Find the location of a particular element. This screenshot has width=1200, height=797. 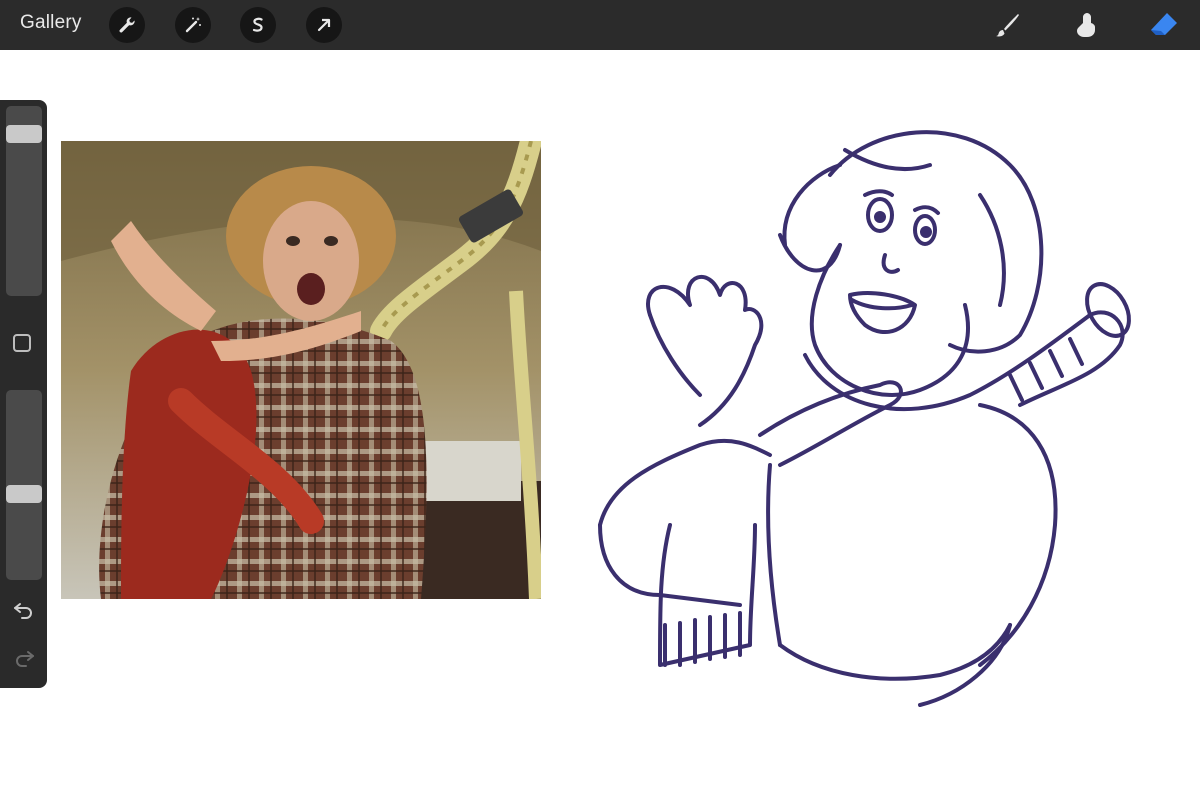

sidebar is located at coordinates (23, 394).